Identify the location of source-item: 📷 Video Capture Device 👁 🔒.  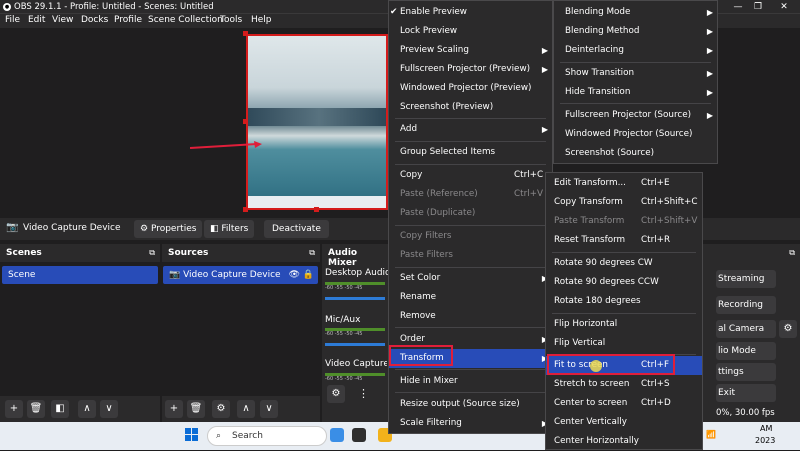
(240, 275).